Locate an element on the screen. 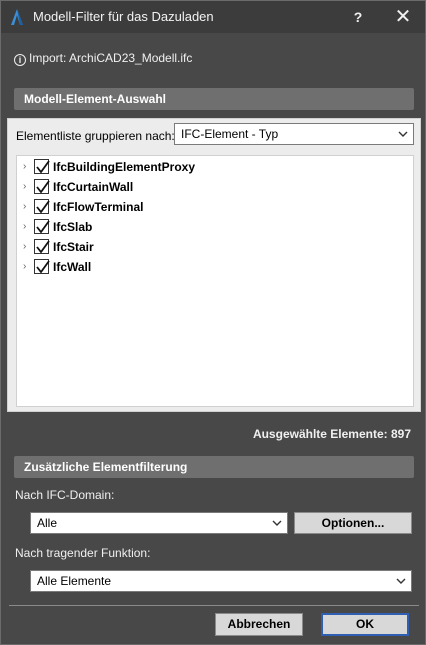  tree-row: › IfcFlowTerminal is located at coordinates (215, 207).